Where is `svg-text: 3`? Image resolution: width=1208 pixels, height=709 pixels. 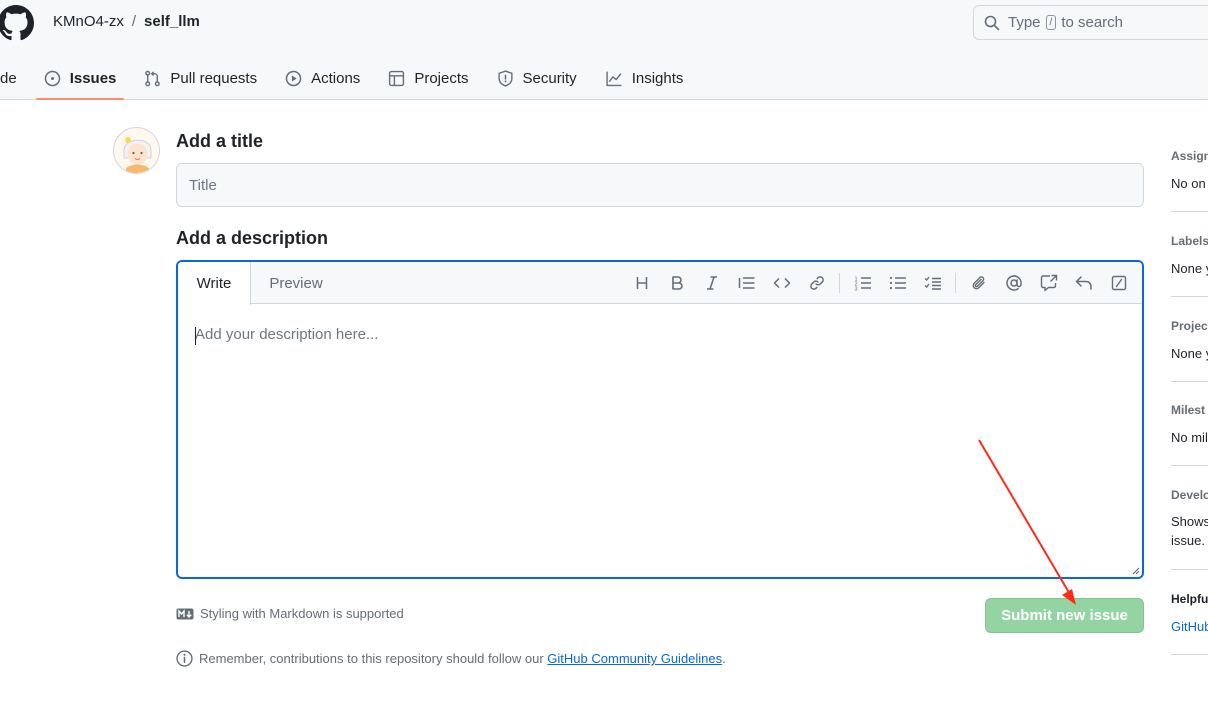 svg-text: 3 is located at coordinates (855, 289).